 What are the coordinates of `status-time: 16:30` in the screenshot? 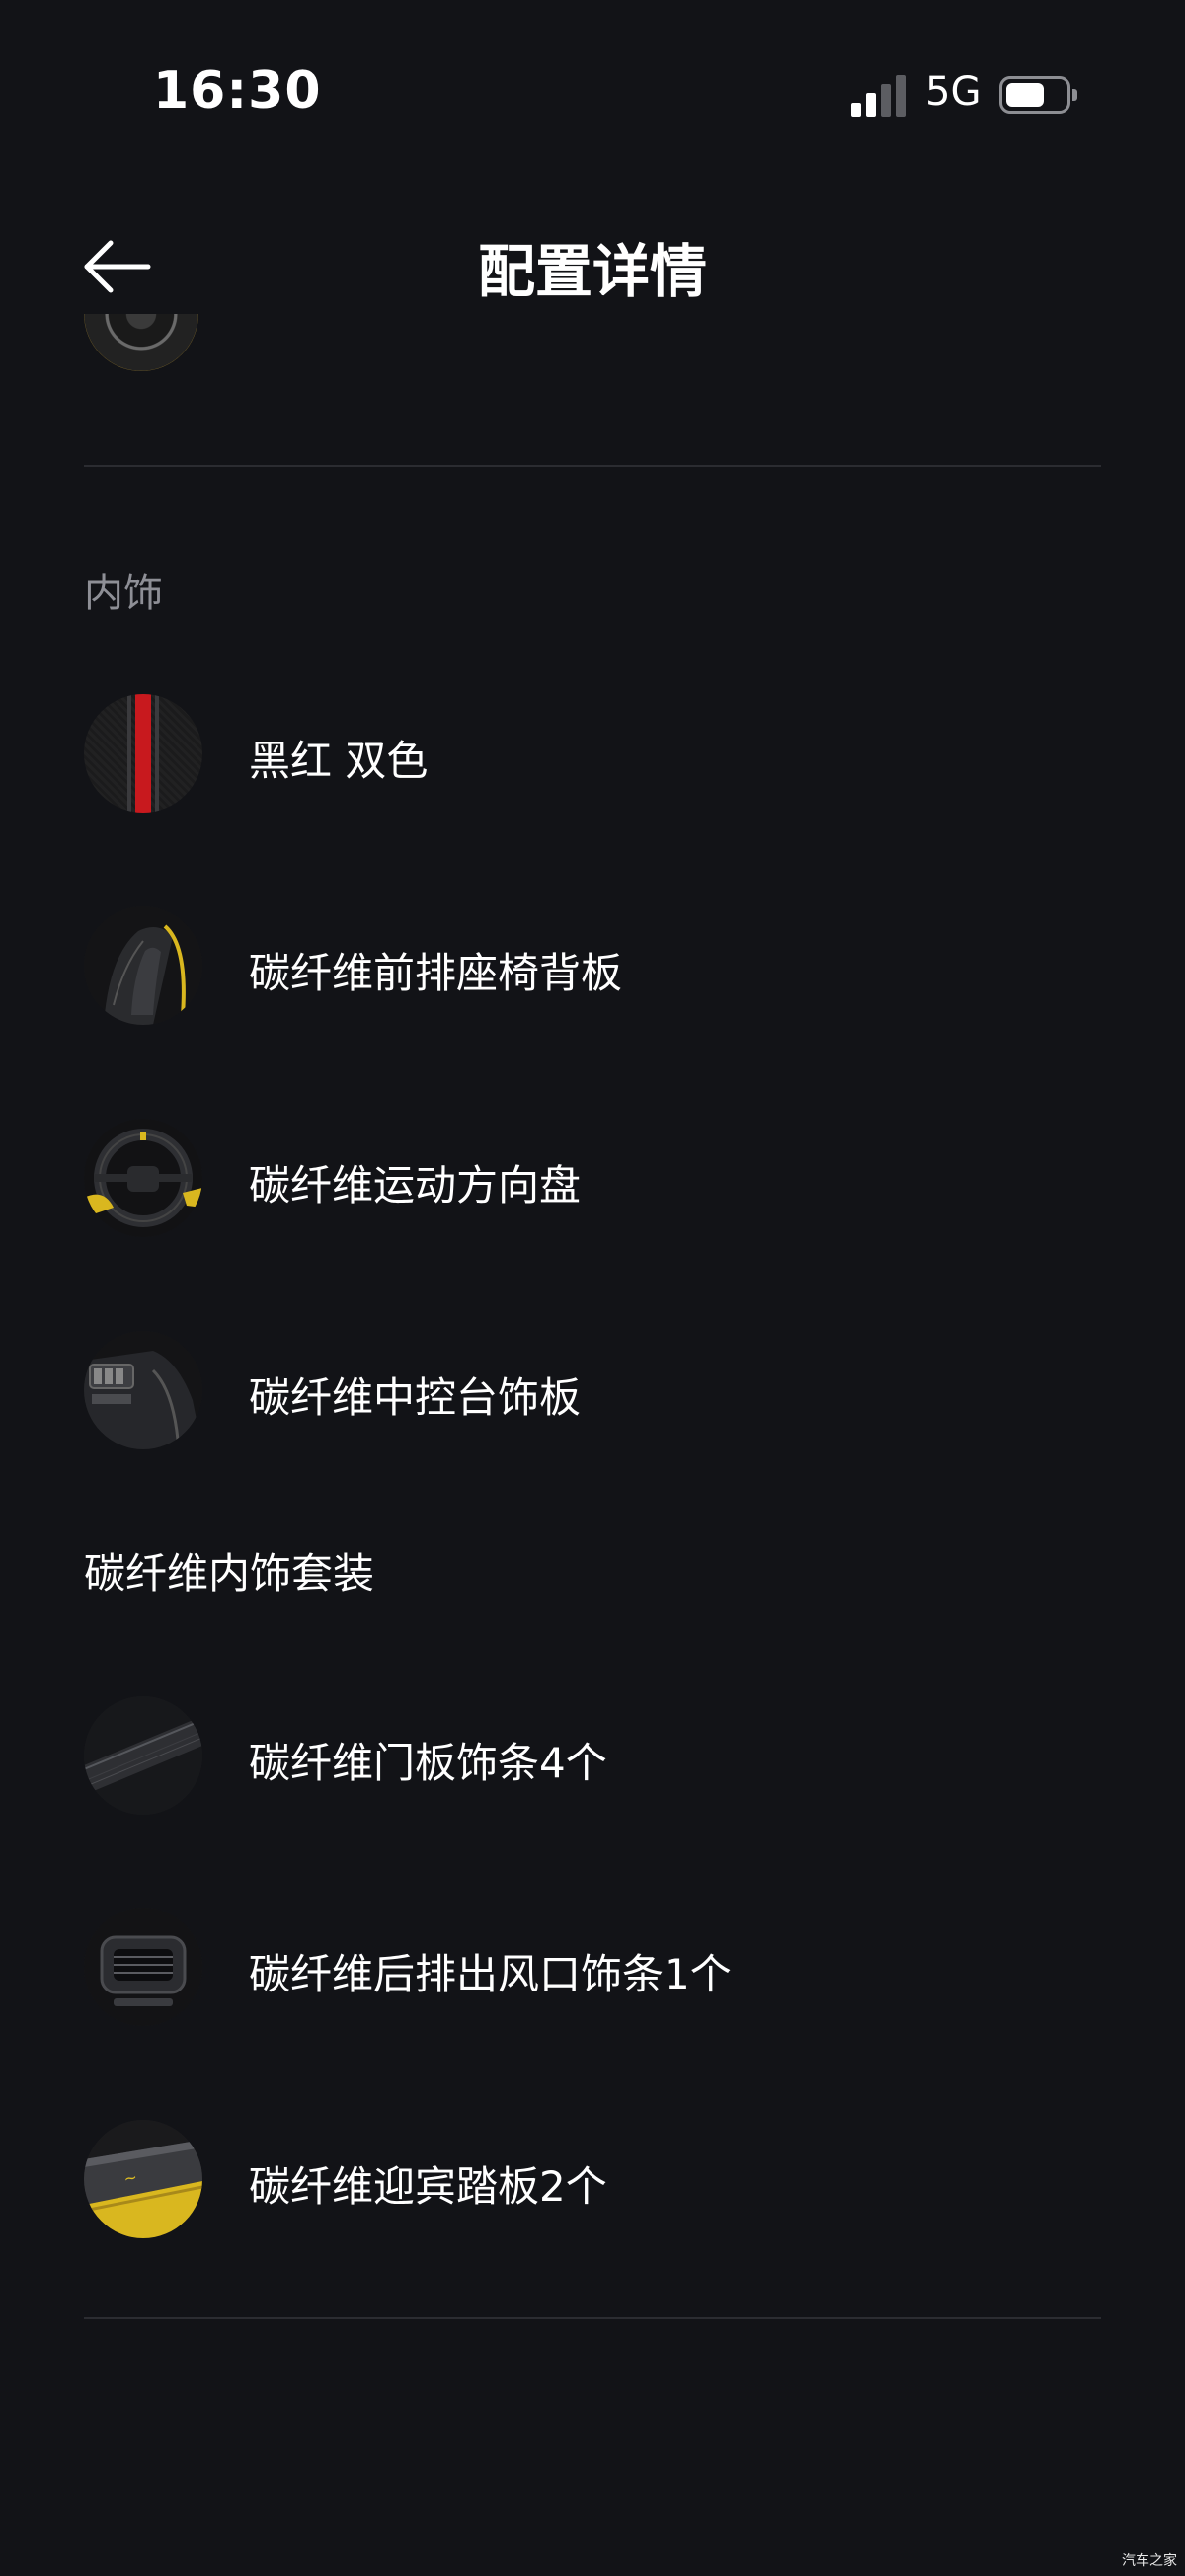 It's located at (238, 90).